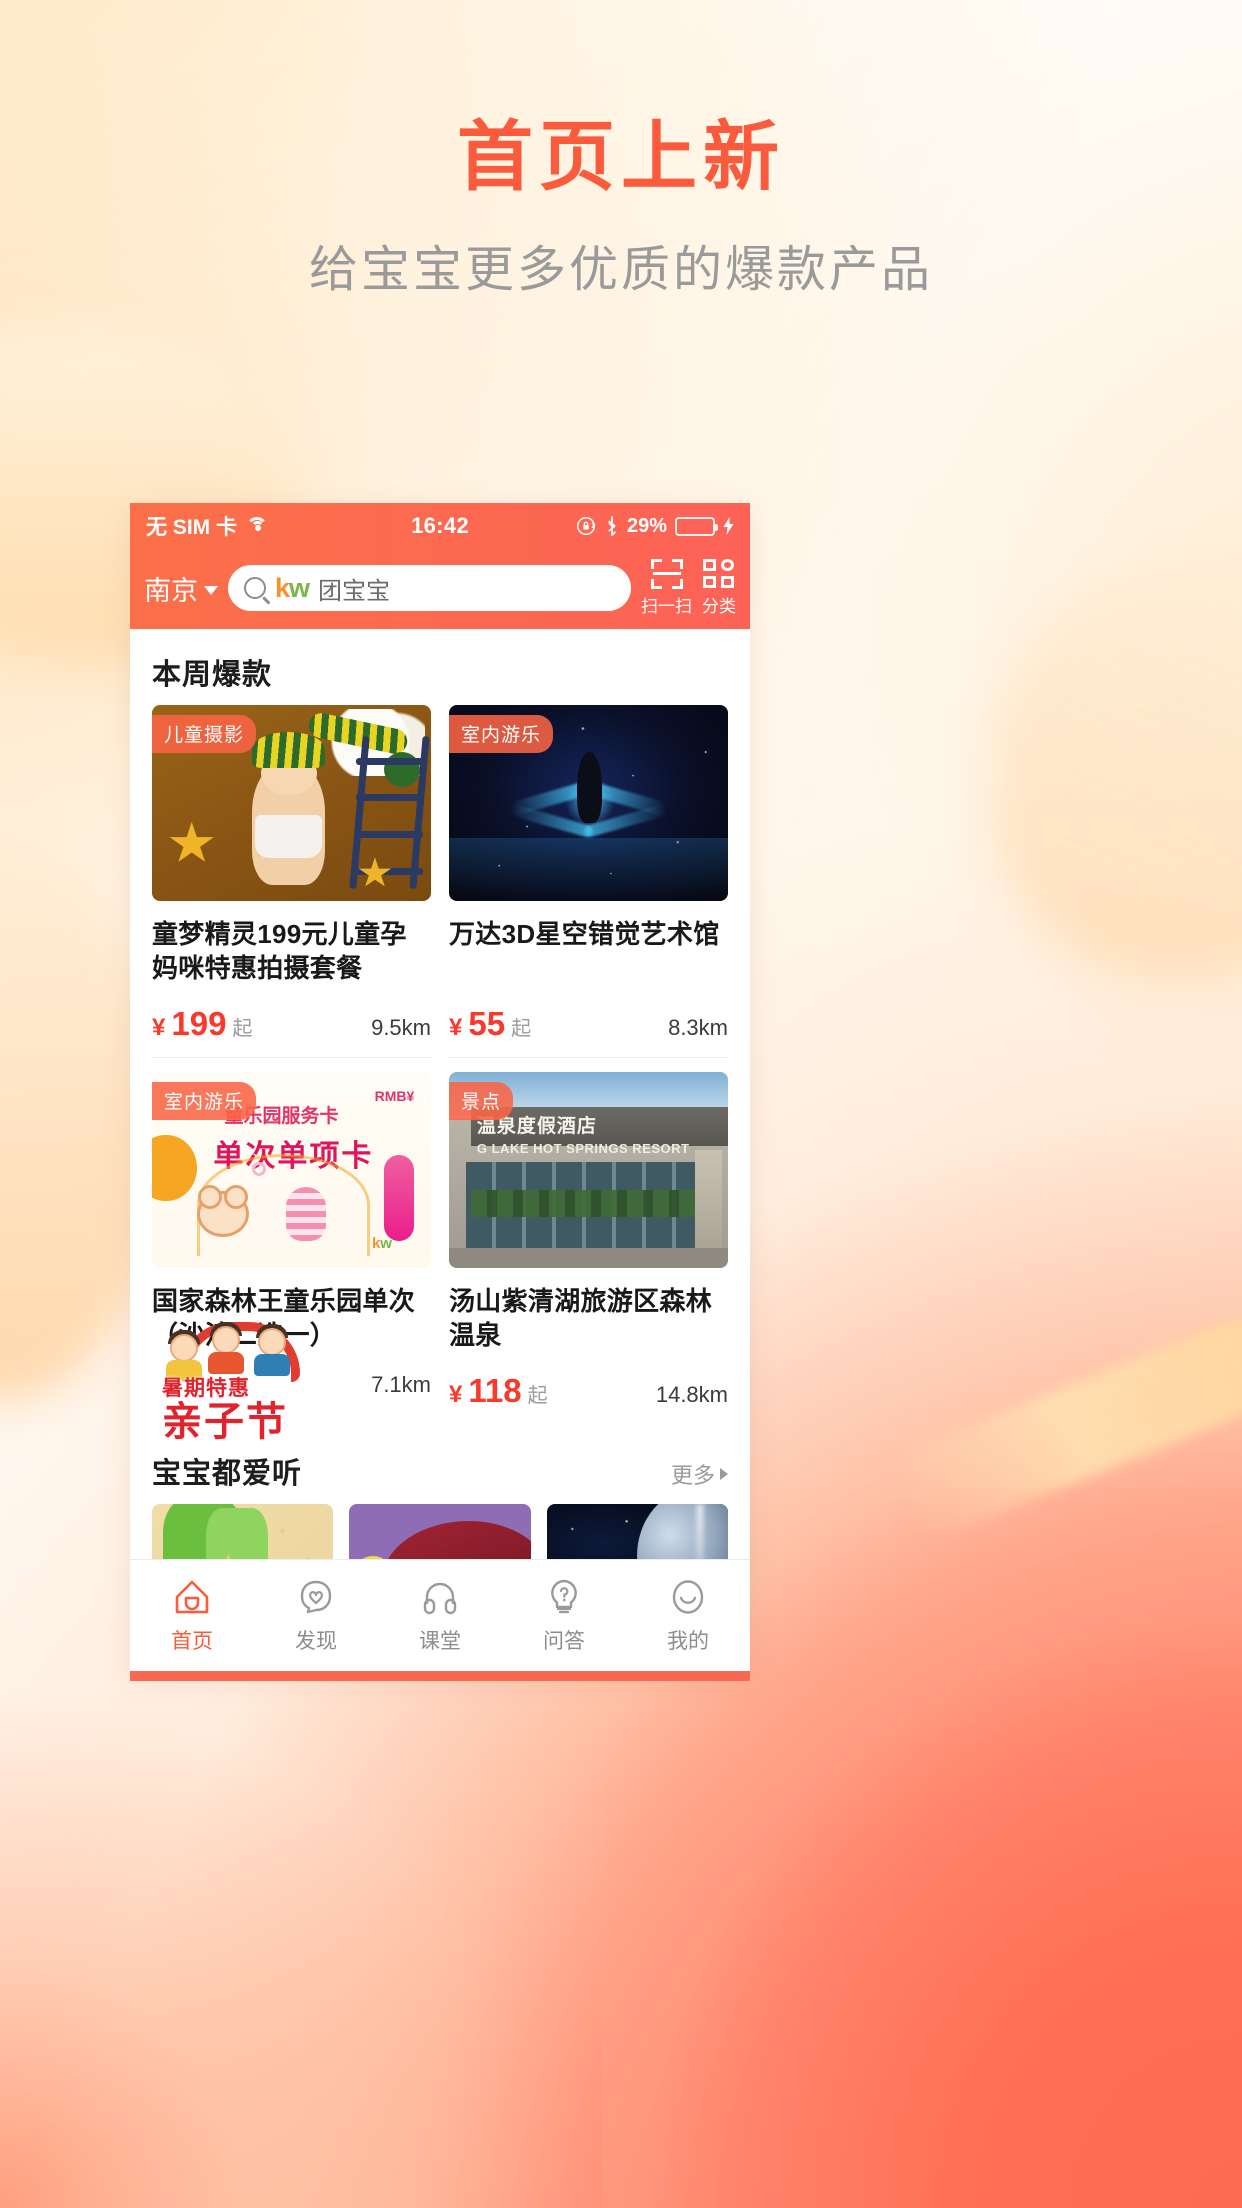 The width and height of the screenshot is (1242, 2208). What do you see at coordinates (646, 525) in the screenshot?
I see `battery-percent-label: 29%` at bounding box center [646, 525].